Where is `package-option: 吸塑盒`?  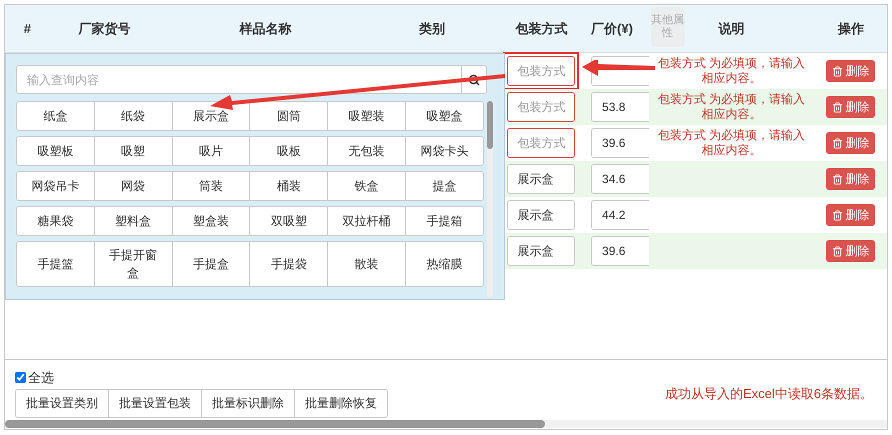 package-option: 吸塑盒 is located at coordinates (444, 116).